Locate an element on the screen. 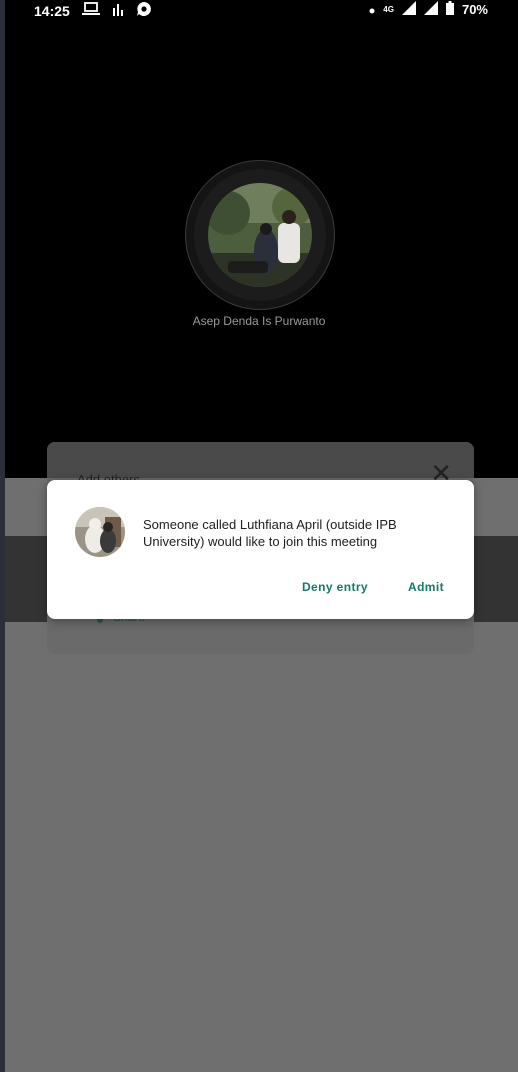  battery-percent: 70% is located at coordinates (474, 9).